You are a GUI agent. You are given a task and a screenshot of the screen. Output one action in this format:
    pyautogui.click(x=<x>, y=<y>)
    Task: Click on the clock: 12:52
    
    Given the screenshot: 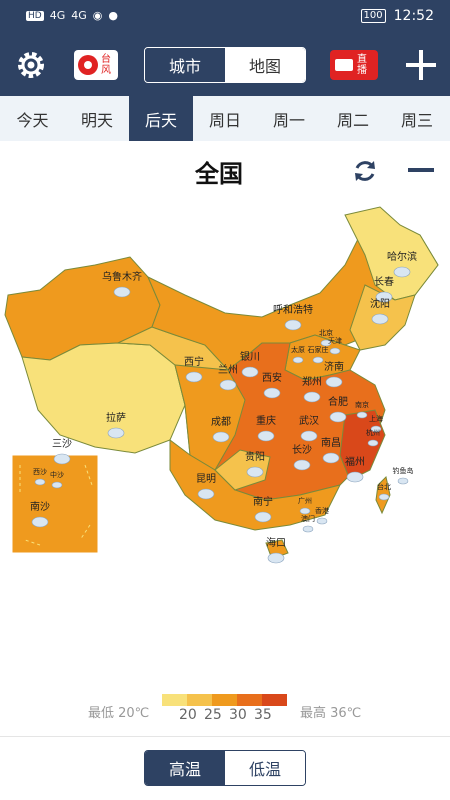 What is the action you would take?
    pyautogui.click(x=413, y=16)
    